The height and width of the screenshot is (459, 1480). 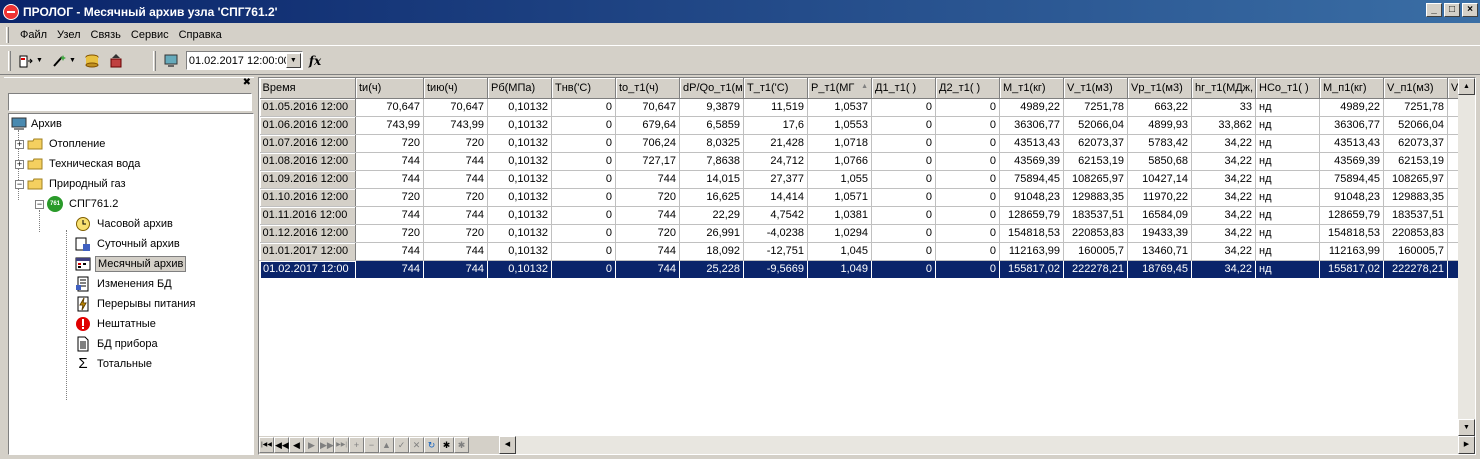 I want to click on table-cell: 160005,7, so click(x=1095, y=251).